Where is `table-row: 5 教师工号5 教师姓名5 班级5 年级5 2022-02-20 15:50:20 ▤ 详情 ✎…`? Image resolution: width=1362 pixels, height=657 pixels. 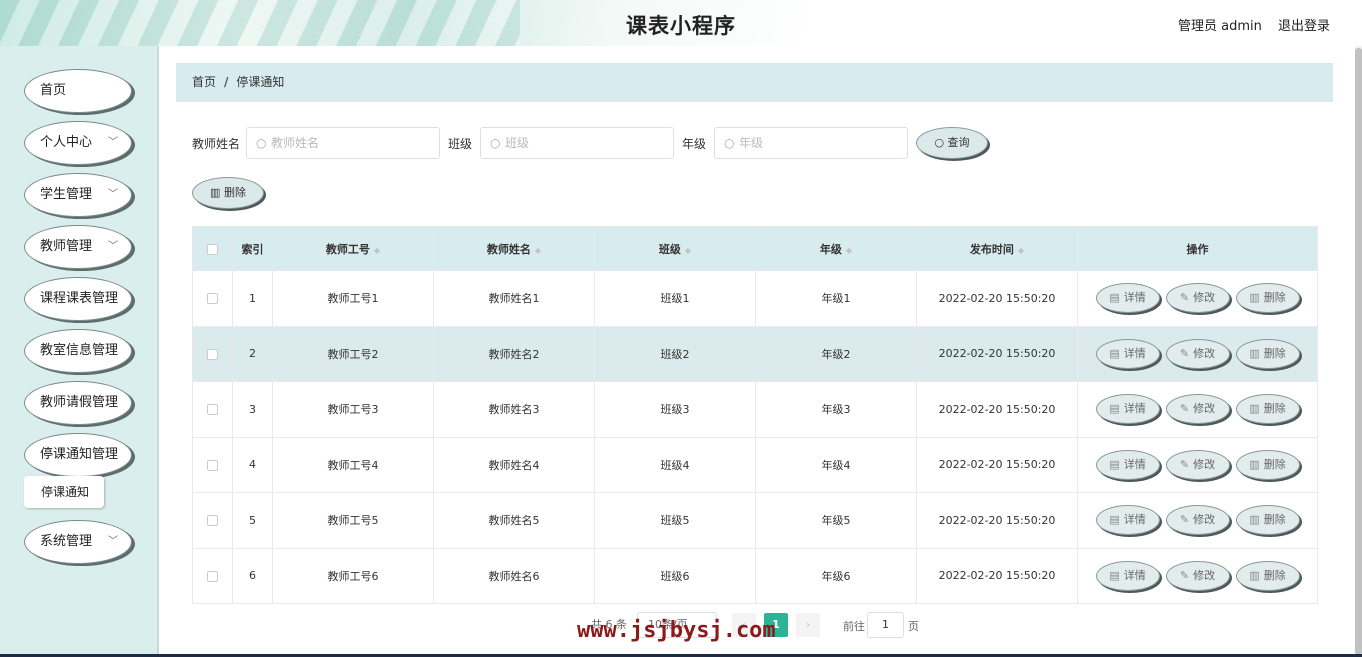 table-row: 5 教师工号5 教师姓名5 班级5 年级5 2022-02-20 15:50:20 ▤ 详情 ✎… is located at coordinates (755, 520).